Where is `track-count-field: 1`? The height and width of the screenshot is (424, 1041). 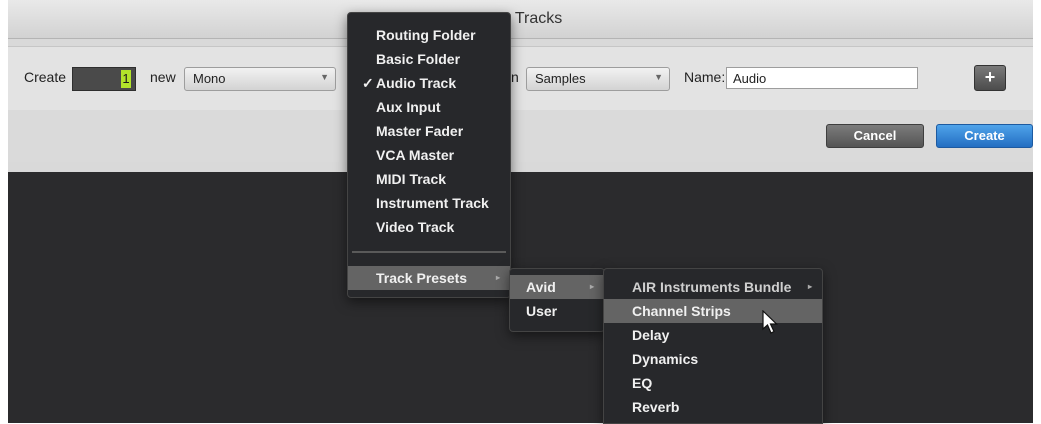 track-count-field: 1 is located at coordinates (104, 79).